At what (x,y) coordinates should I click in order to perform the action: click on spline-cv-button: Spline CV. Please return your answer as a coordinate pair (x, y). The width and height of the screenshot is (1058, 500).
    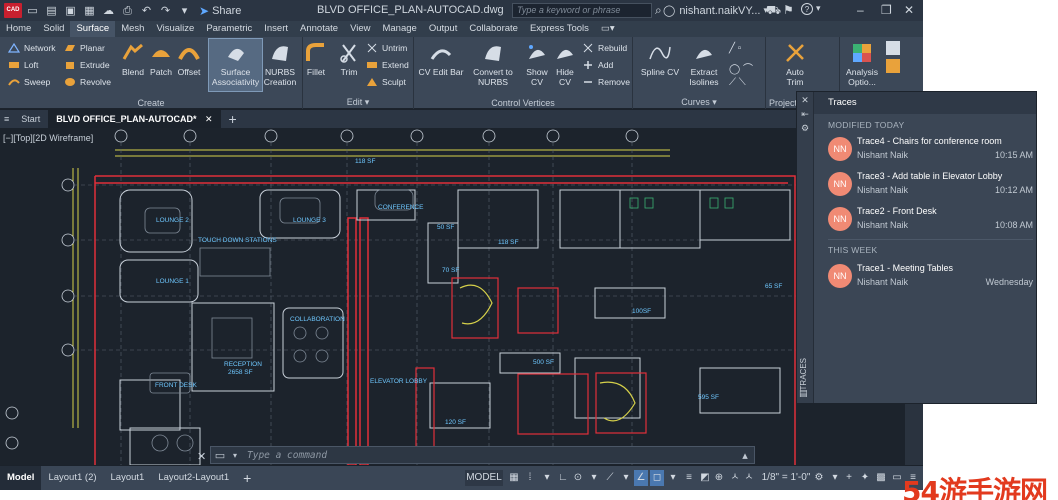
    Looking at the image, I should click on (660, 59).